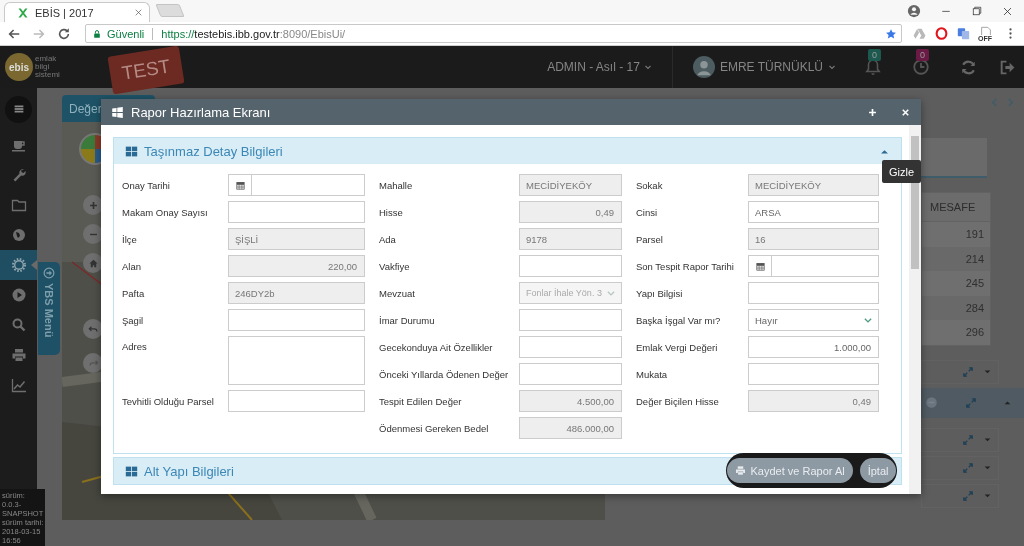  Describe the element at coordinates (146, 185) in the screenshot. I see `field-label: Onay Tarihi` at that location.